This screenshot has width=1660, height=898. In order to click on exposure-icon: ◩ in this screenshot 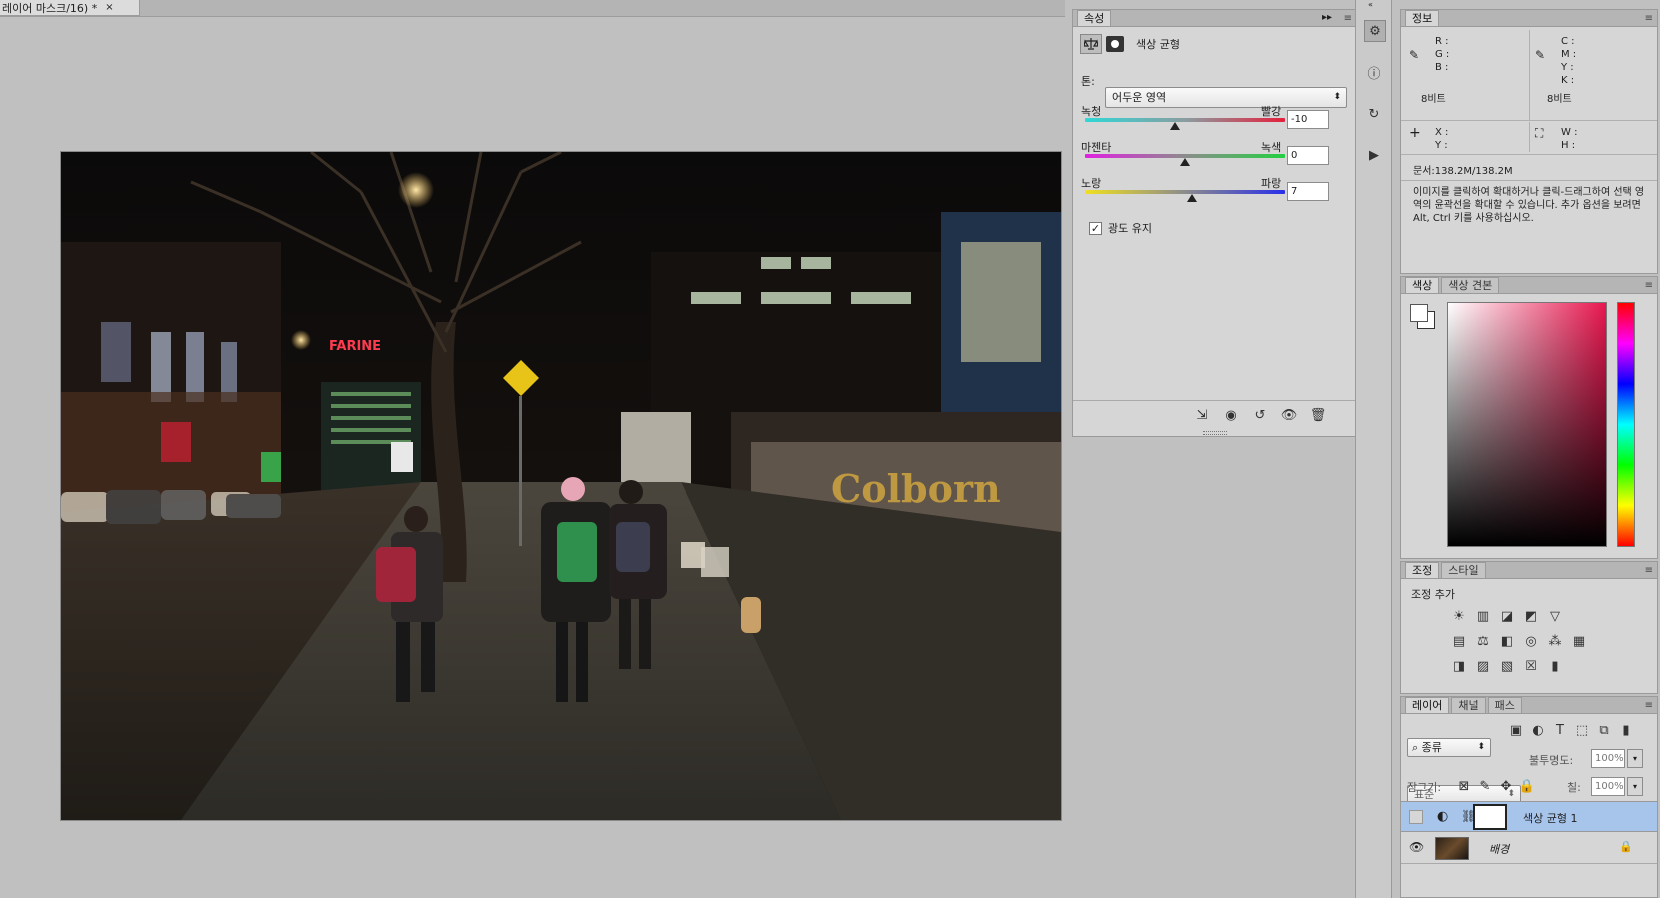, I will do `click(1531, 616)`.